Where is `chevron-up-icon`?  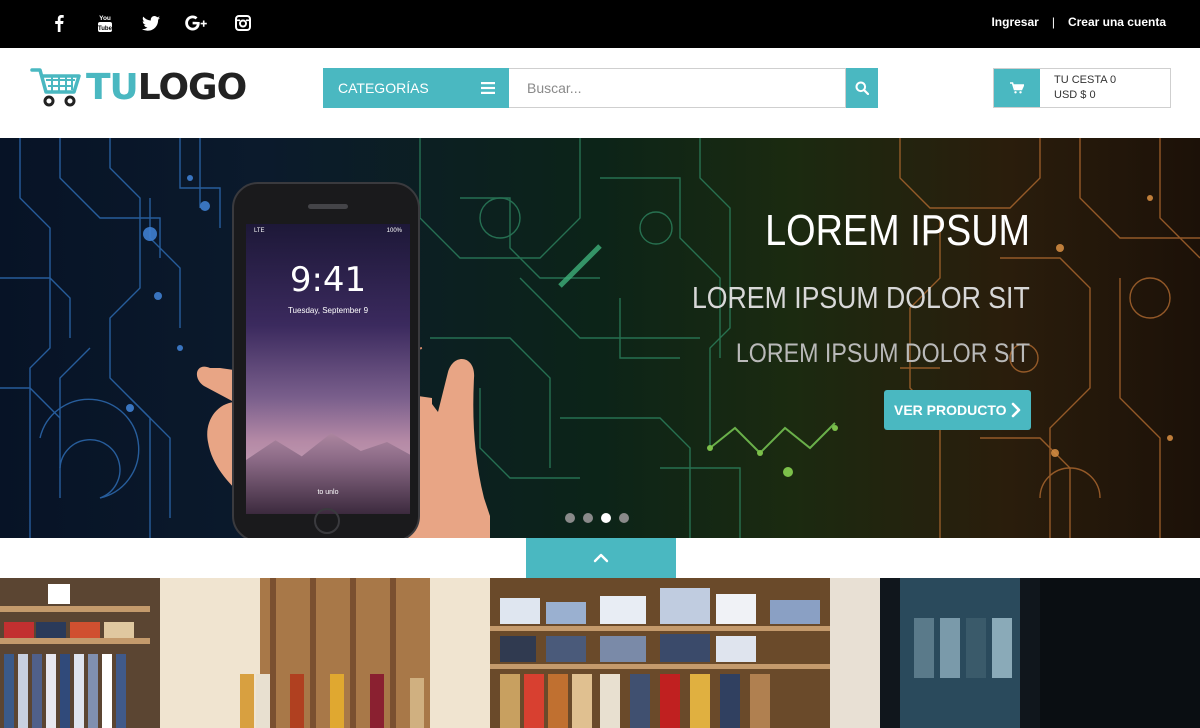
chevron-up-icon is located at coordinates (601, 558).